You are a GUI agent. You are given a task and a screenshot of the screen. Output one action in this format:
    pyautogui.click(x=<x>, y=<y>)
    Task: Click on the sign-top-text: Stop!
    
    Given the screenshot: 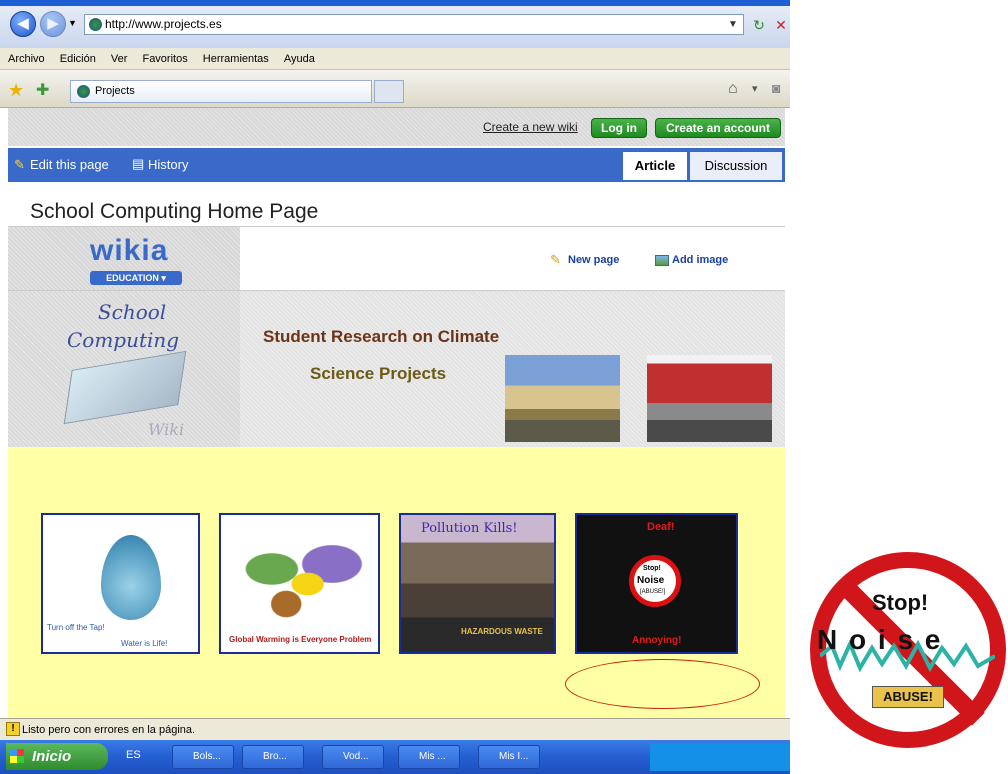 What is the action you would take?
    pyautogui.click(x=652, y=568)
    